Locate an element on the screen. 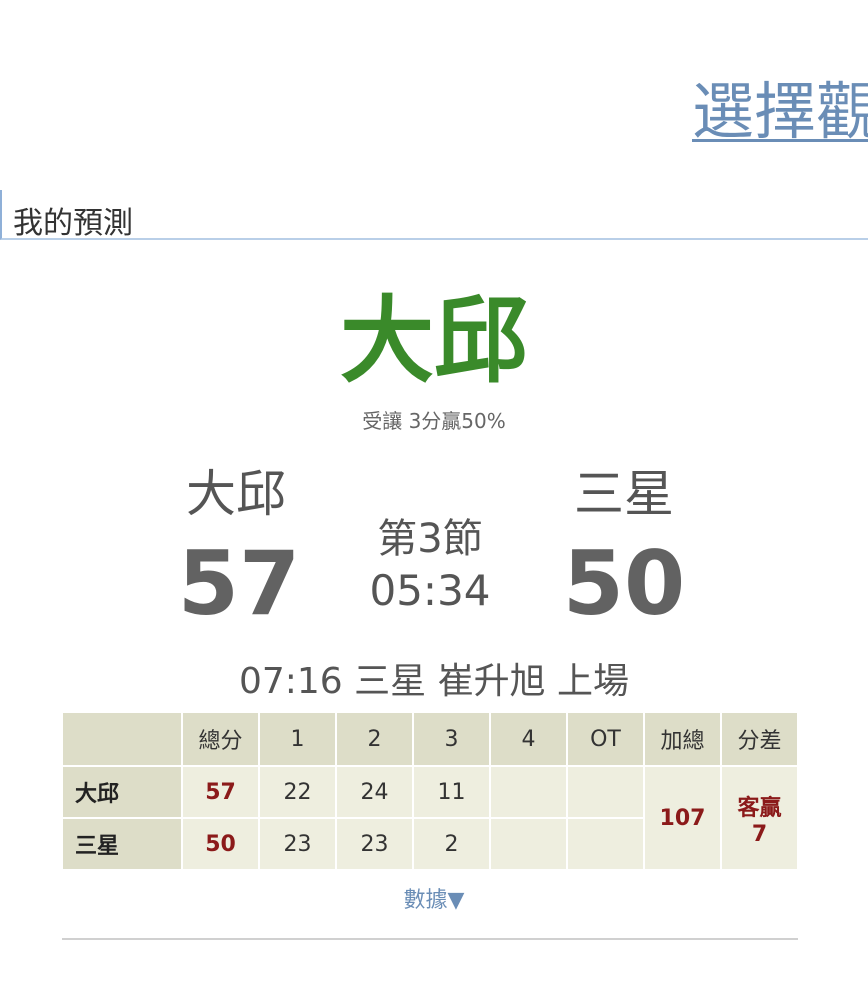  header-cell-sum: 加總 is located at coordinates (682, 739).